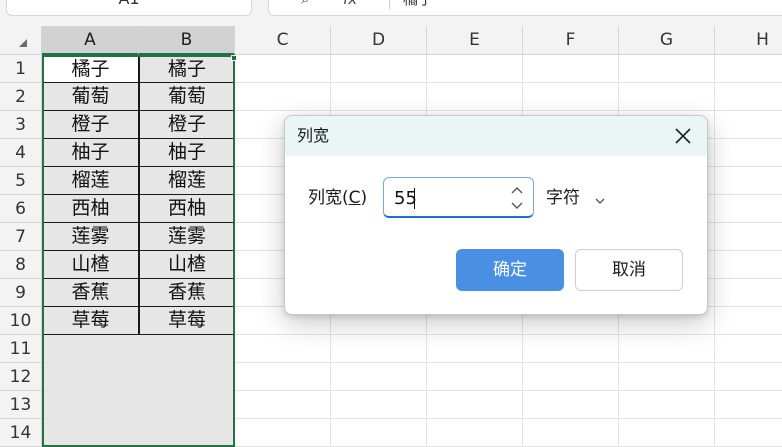 The width and height of the screenshot is (782, 447). I want to click on column-header-a: A, so click(90, 40).